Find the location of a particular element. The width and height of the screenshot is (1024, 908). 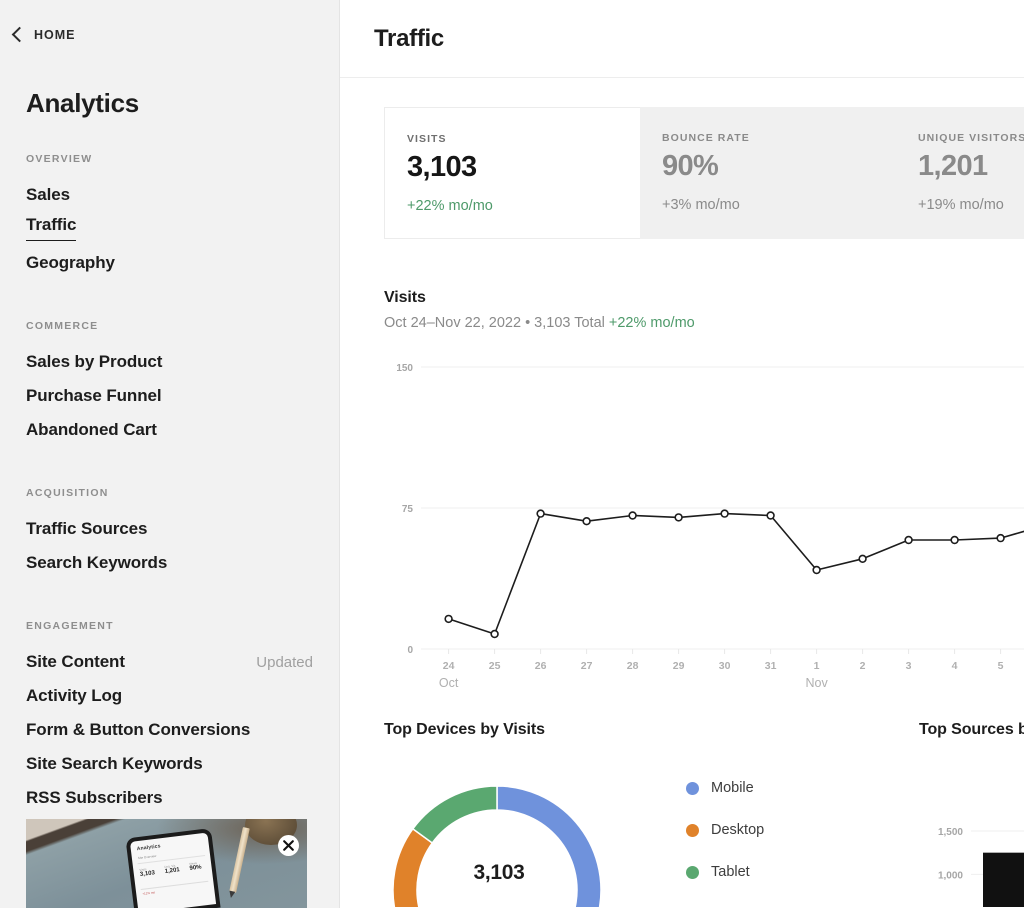

svg-text: 24 is located at coordinates (449, 666).